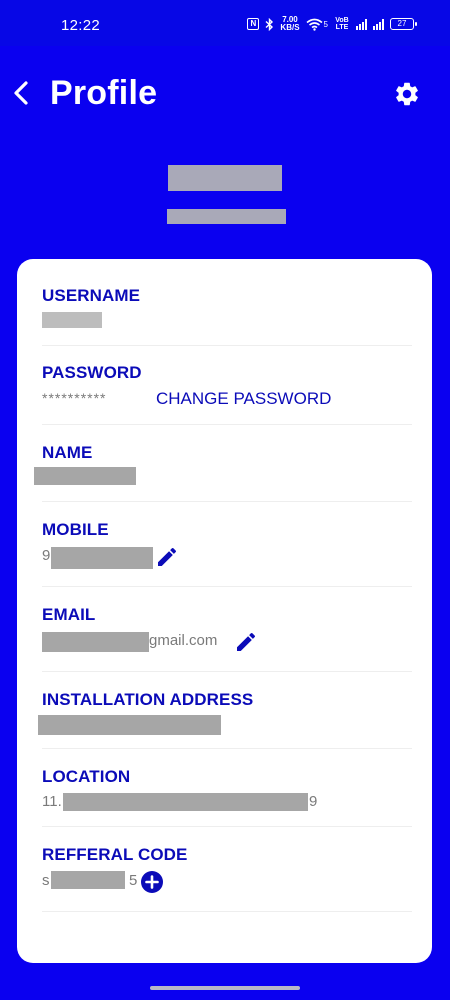  What do you see at coordinates (183, 640) in the screenshot?
I see `email-value-suffix: gmail.com` at bounding box center [183, 640].